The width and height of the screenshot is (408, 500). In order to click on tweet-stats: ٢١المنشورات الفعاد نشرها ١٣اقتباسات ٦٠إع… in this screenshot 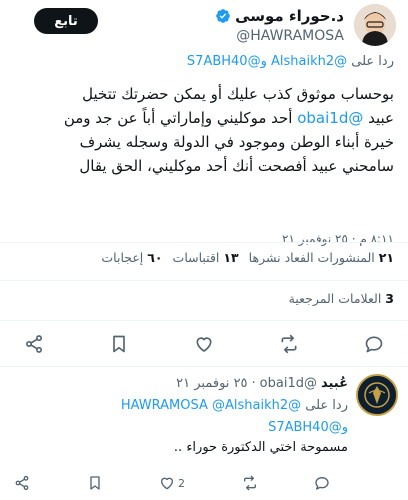, I will do `click(204, 257)`.